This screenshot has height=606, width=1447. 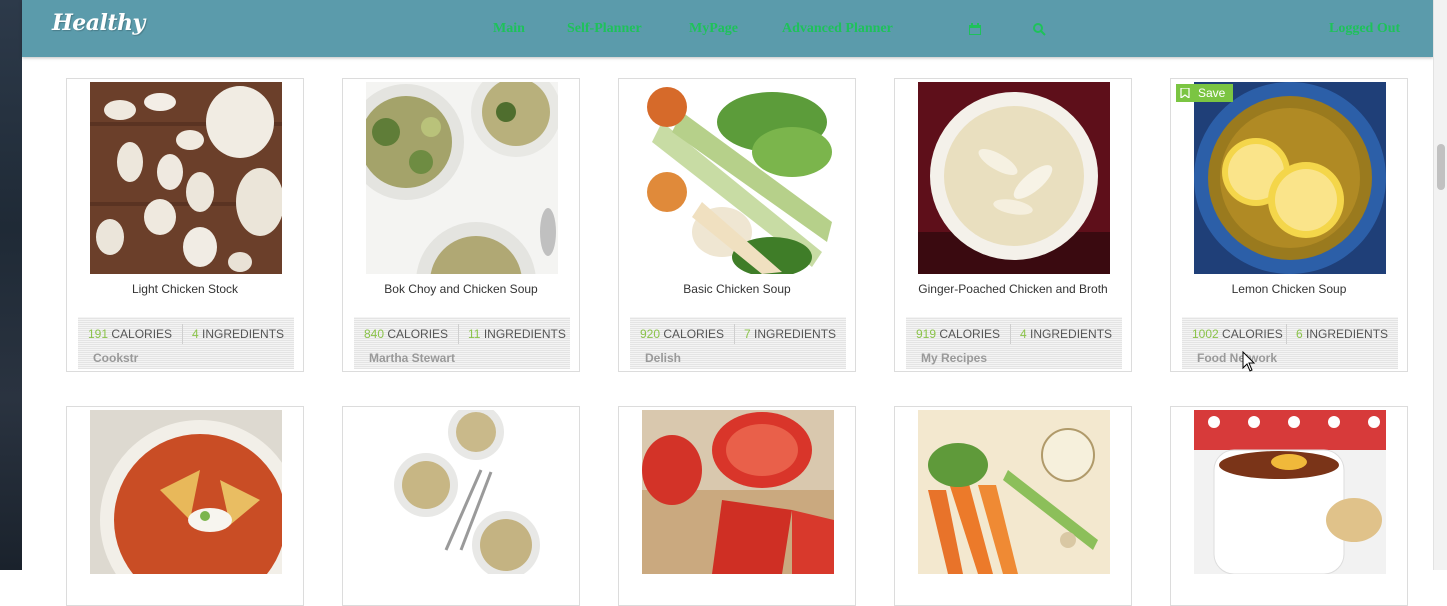 I want to click on recipe-source: Martha Stewart, so click(x=412, y=358).